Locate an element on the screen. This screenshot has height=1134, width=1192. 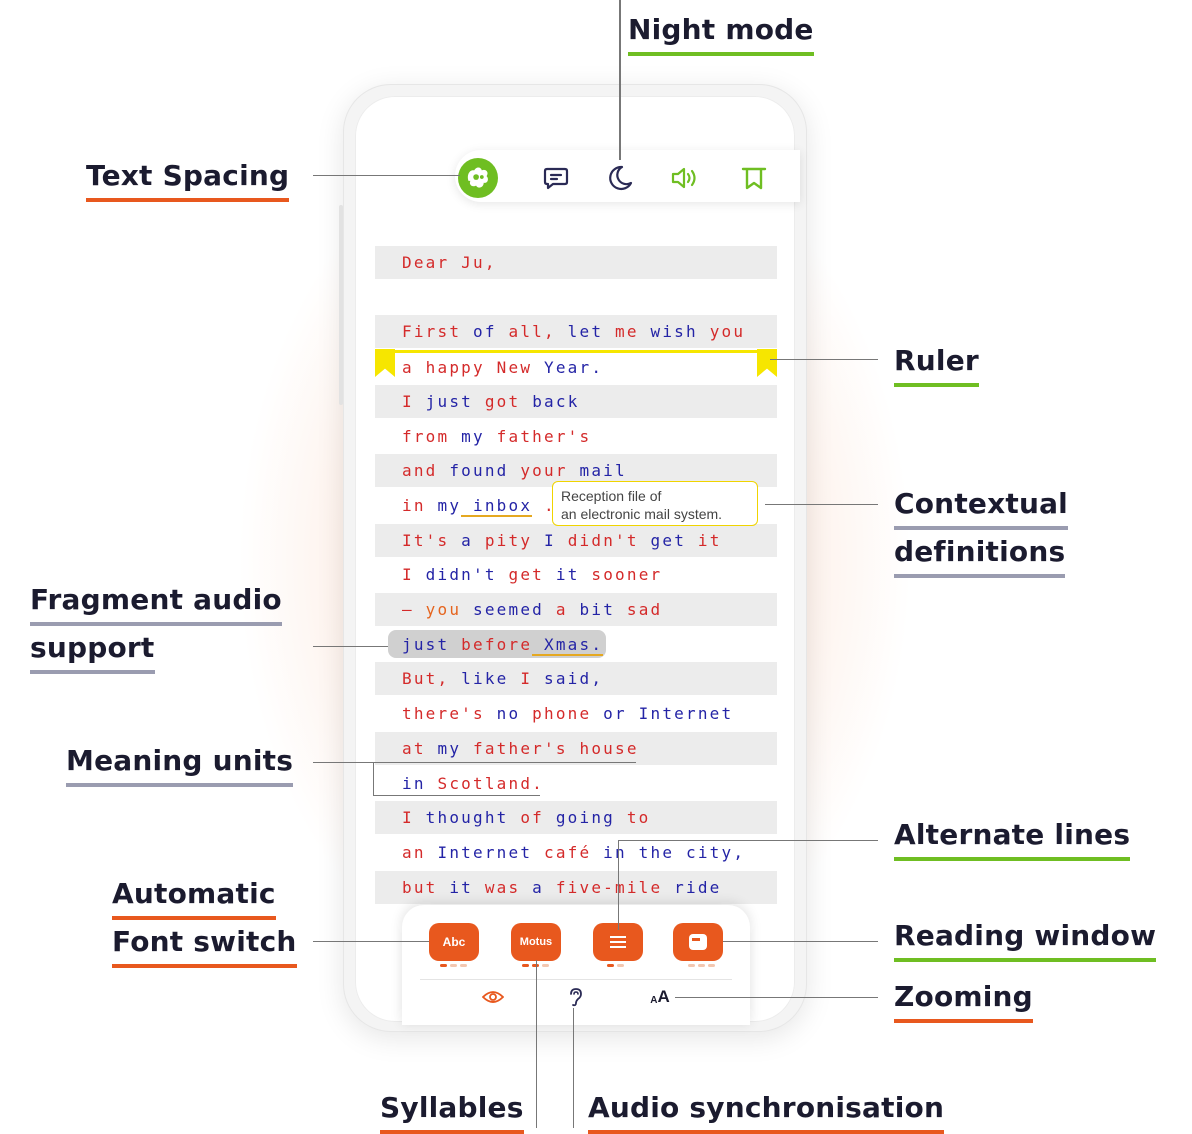
reader-line: Dear Ju, is located at coordinates (576, 262).